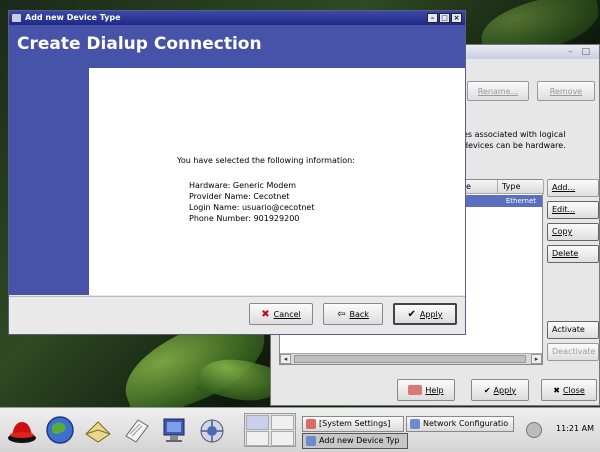  Describe the element at coordinates (237, 18) in the screenshot. I see `dialog-titlebar: Add new Device Type – □ ×` at that location.